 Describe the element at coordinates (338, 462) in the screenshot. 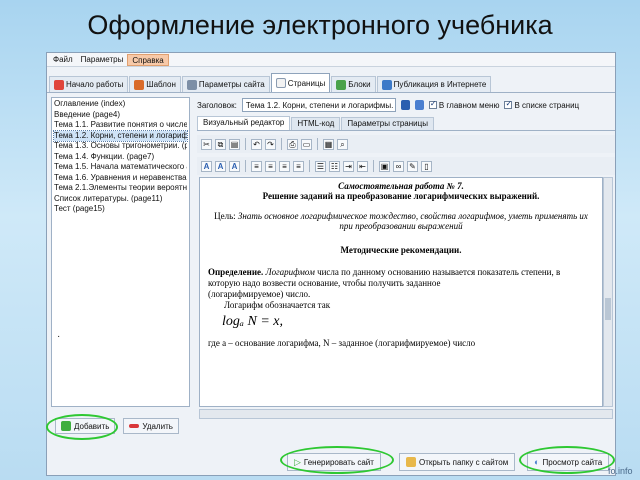

I see `generate-site-label: Генерировать сайт` at that location.